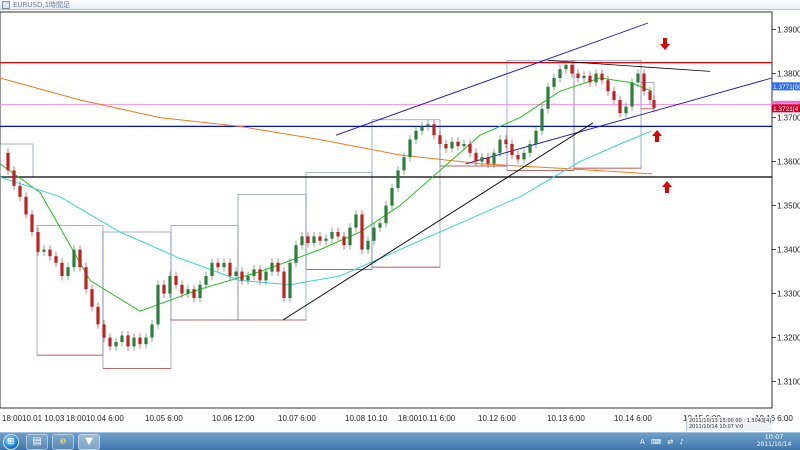 The image size is (800, 450). What do you see at coordinates (774, 444) in the screenshot?
I see `clock-date: 2011/10/14` at bounding box center [774, 444].